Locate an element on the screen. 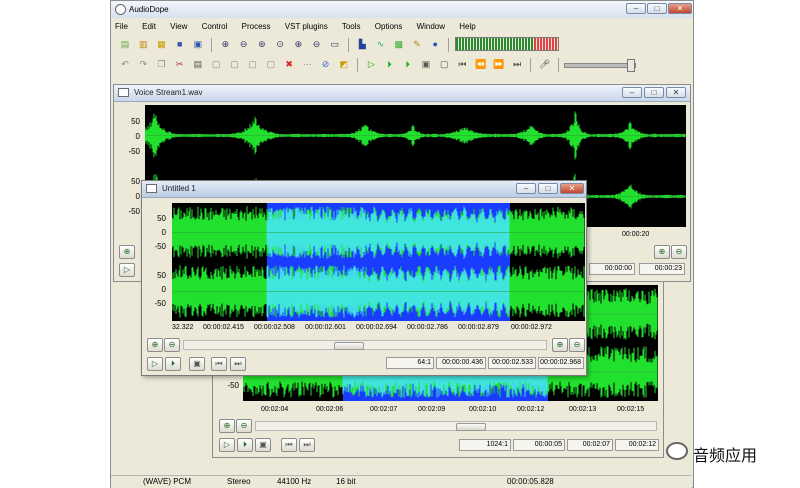 Image resolution: width=800 pixels, height=488 pixels. untitled-minimize-button: – is located at coordinates (526, 188).